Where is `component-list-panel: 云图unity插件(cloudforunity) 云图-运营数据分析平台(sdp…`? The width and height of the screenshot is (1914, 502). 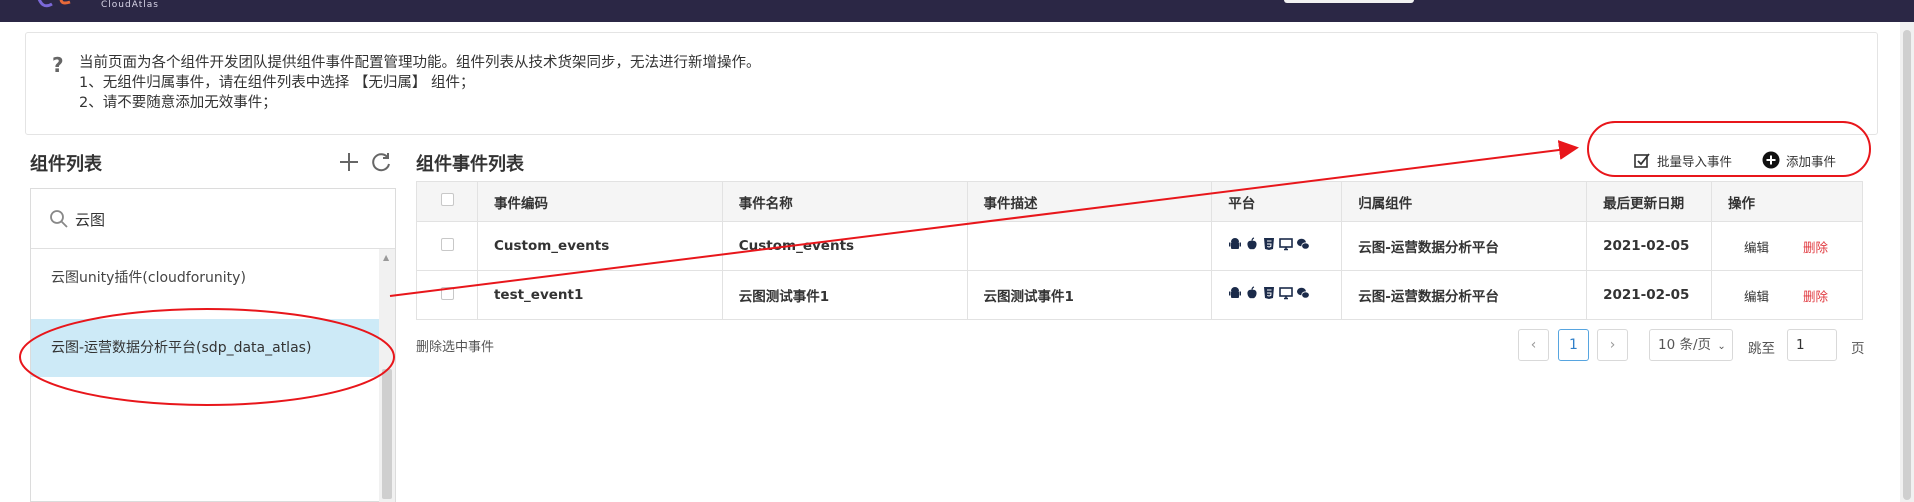 component-list-panel: 云图unity插件(cloudforunity) 云图-运营数据分析平台(sdp… is located at coordinates (213, 345).